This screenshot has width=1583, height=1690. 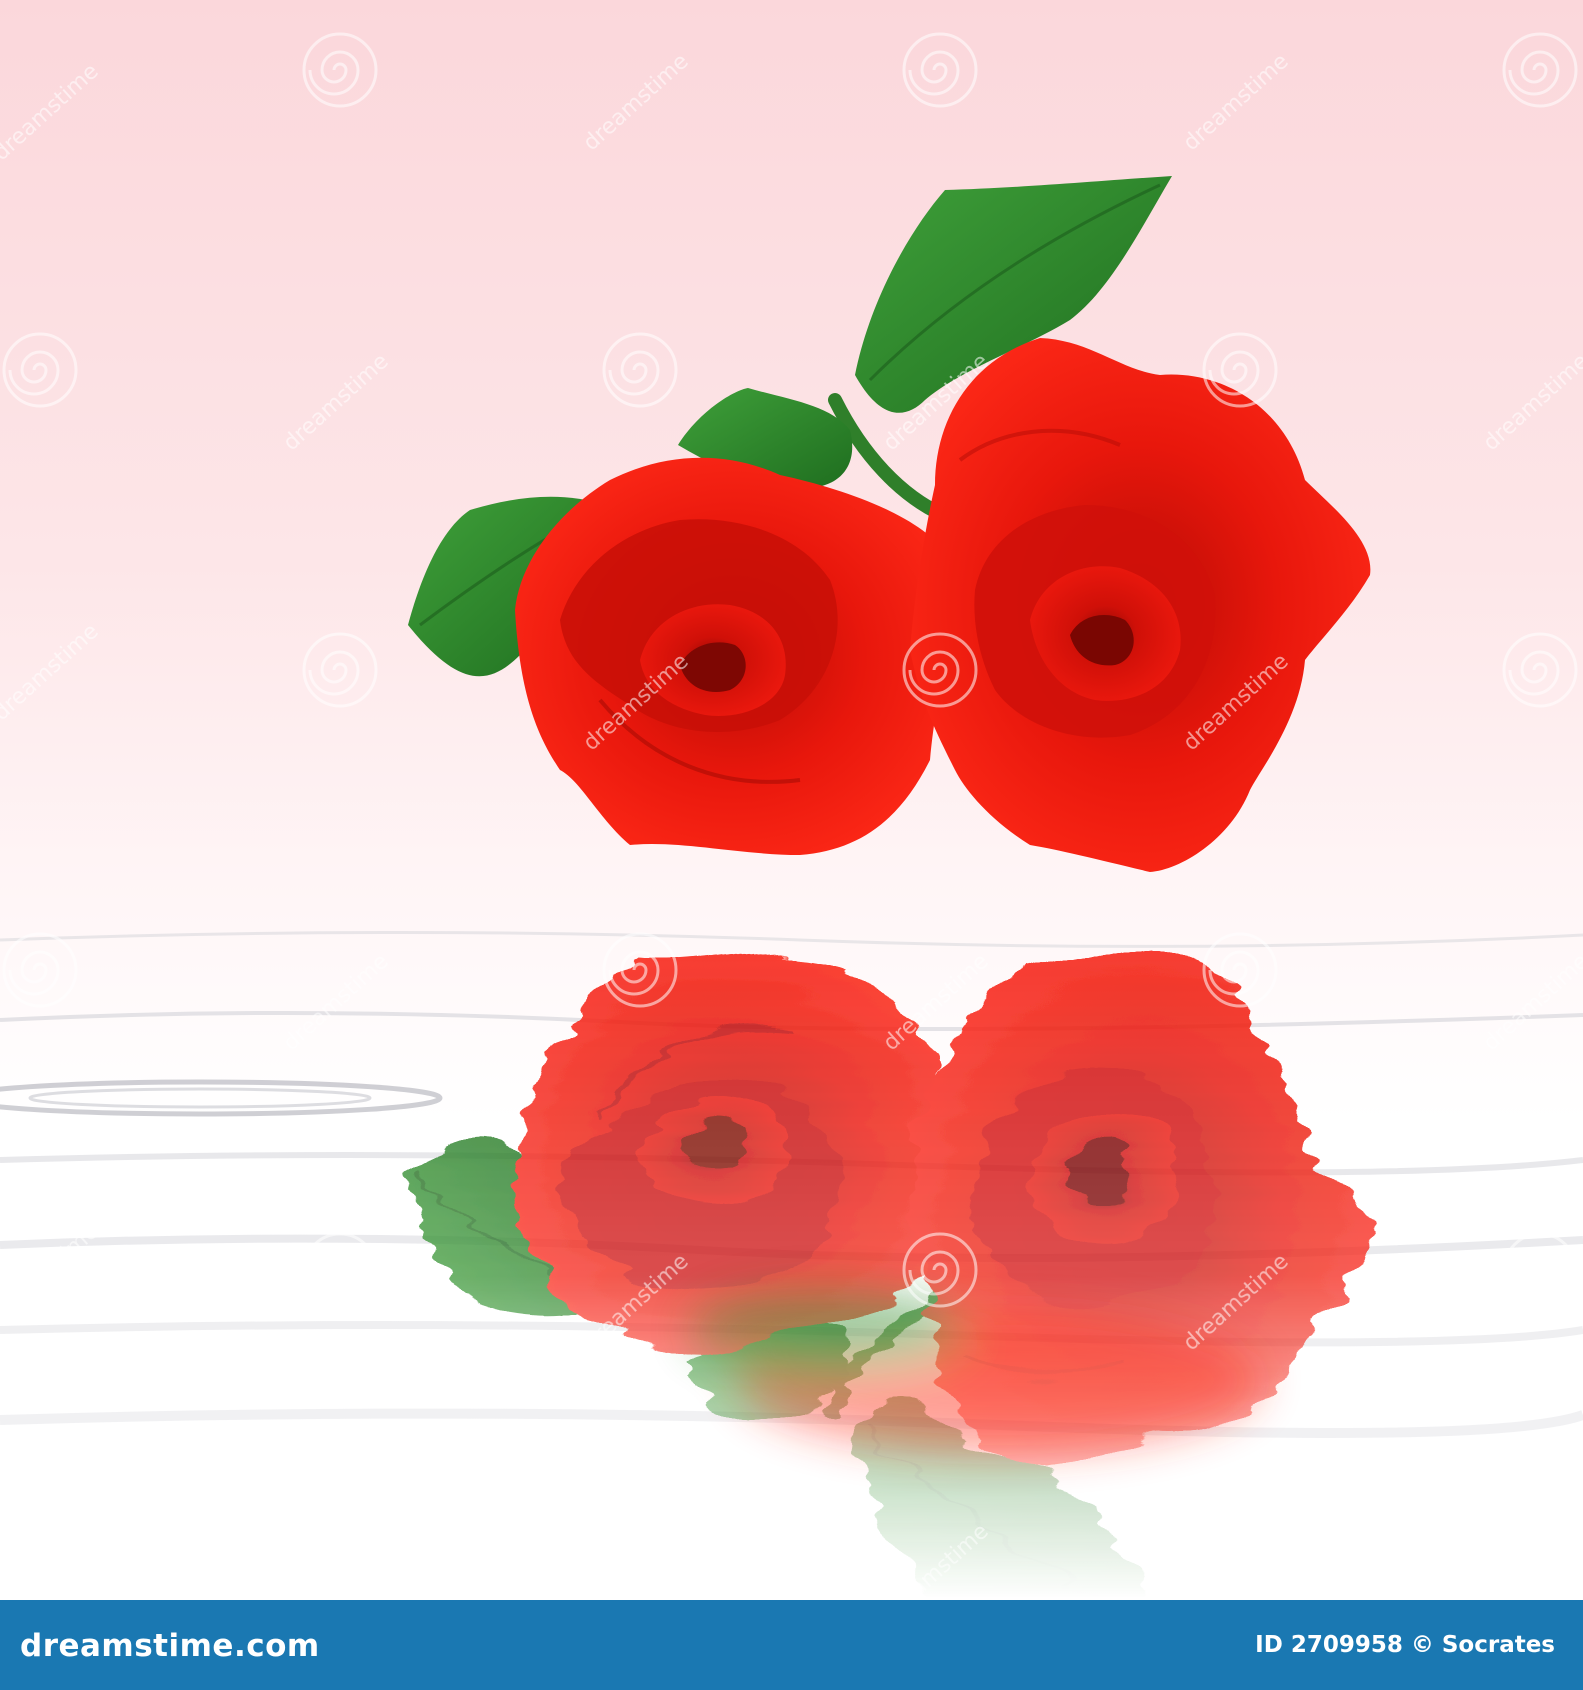 What do you see at coordinates (791, 1645) in the screenshot?
I see `footer-bar: dreamstime.com ID 2709958 © Socrates` at bounding box center [791, 1645].